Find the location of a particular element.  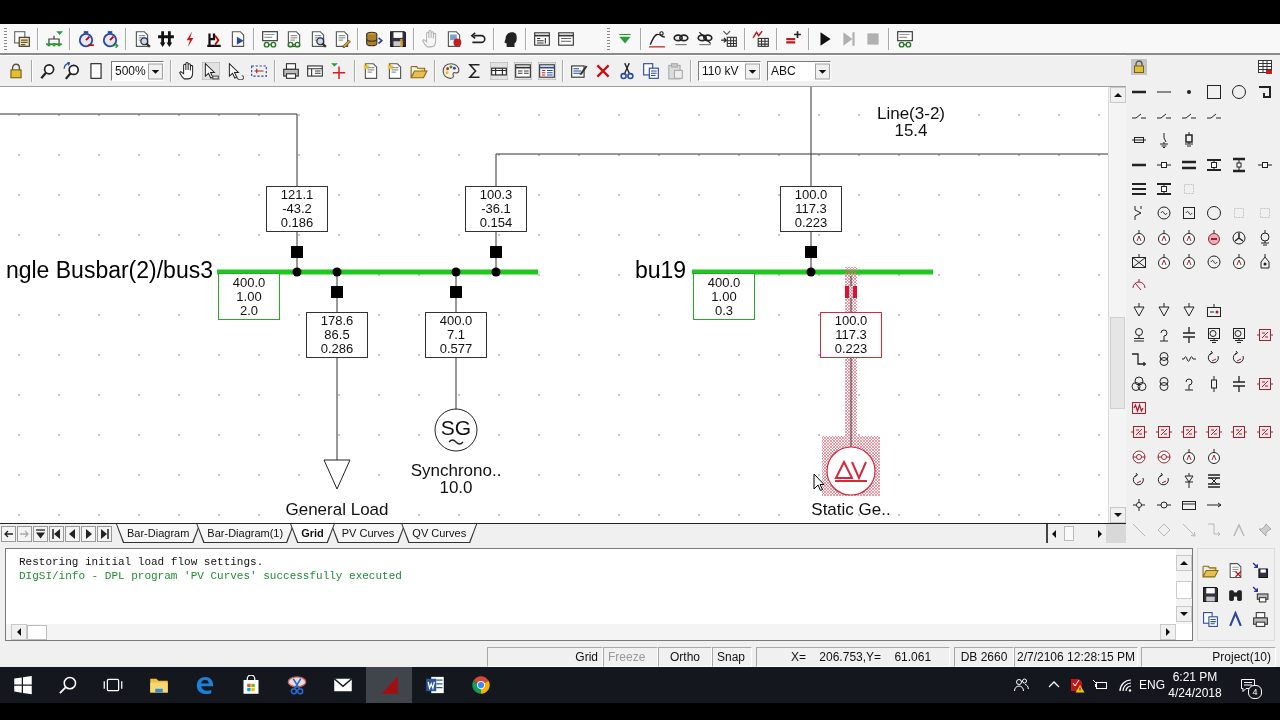

three-winding-icon is located at coordinates (1138, 383).